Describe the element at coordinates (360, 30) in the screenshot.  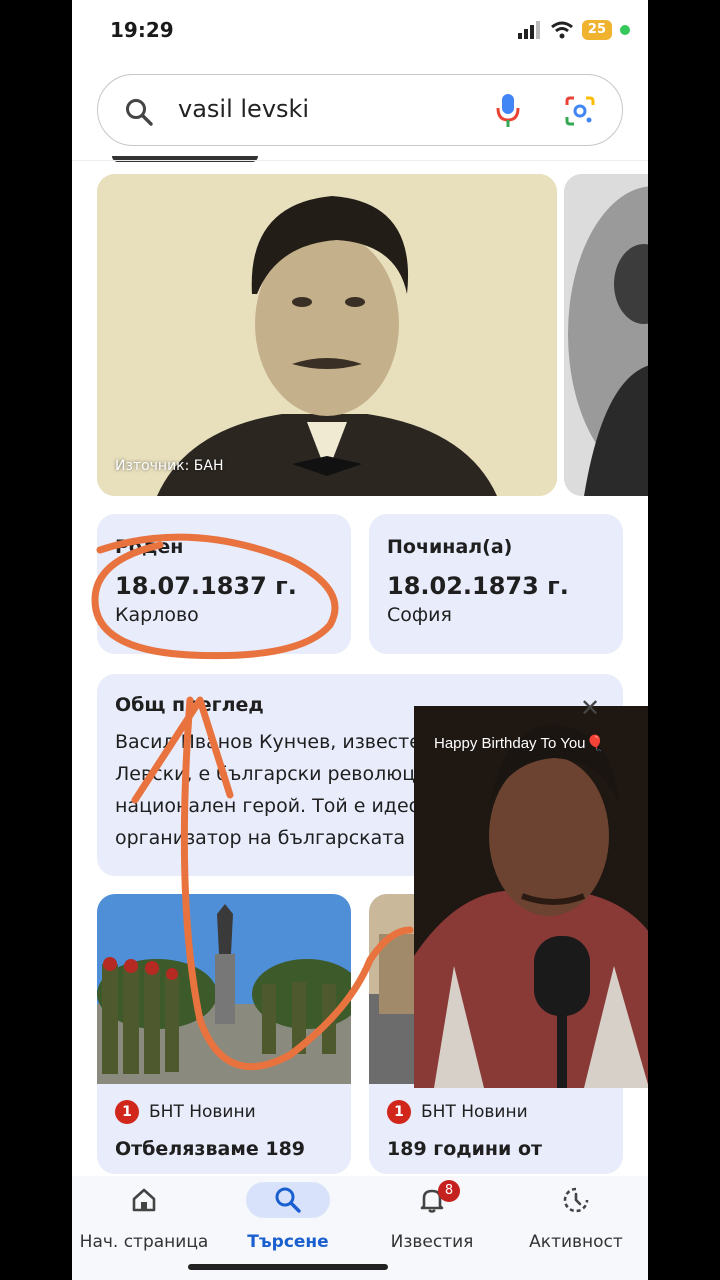
I see `status-bar: 19:29 25` at that location.